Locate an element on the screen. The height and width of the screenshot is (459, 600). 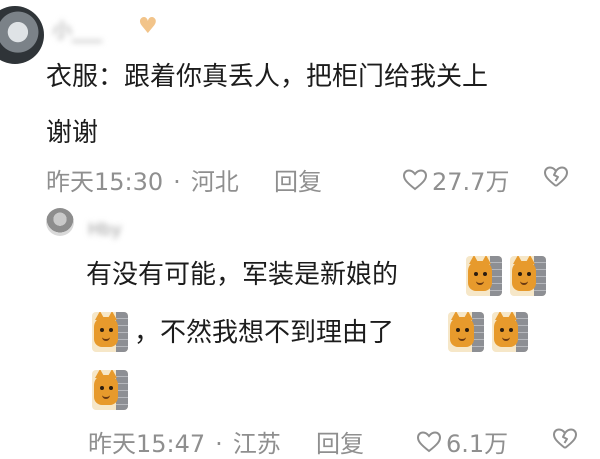
location: 江苏 is located at coordinates (256, 444).